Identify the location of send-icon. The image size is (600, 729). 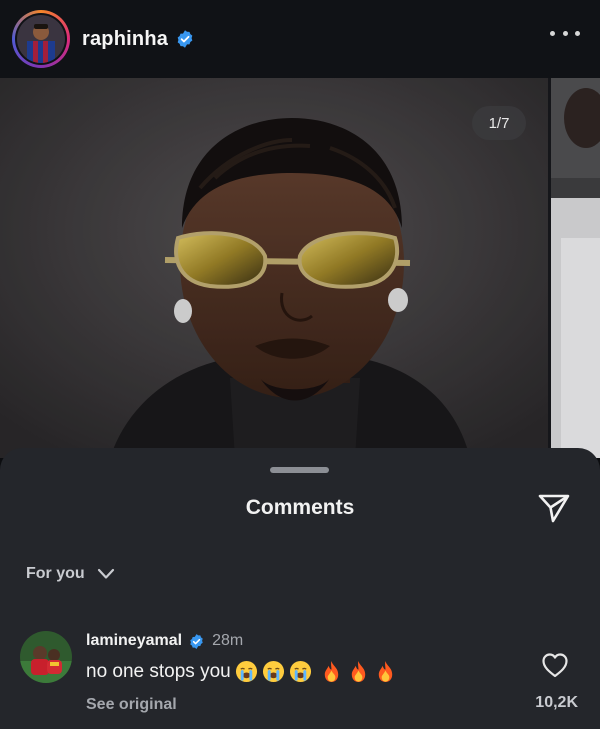
(554, 508).